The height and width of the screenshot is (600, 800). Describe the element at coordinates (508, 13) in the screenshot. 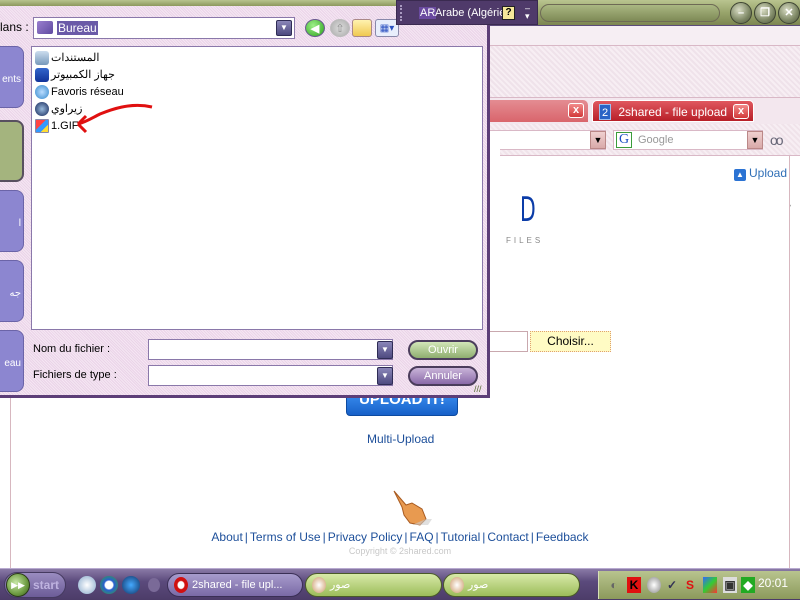

I see `help-icon: ?` at that location.